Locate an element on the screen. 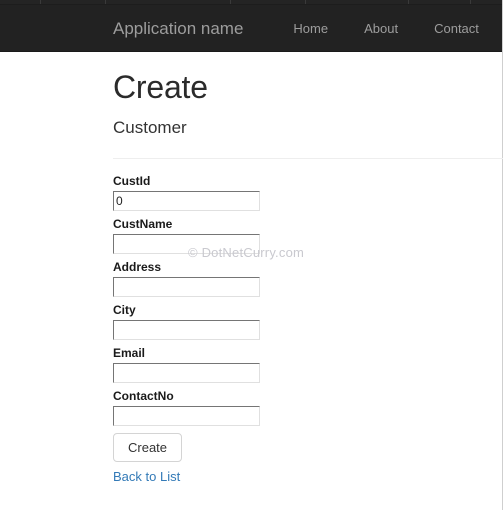 This screenshot has width=503, height=510. form-group-email: Email is located at coordinates (308, 365).